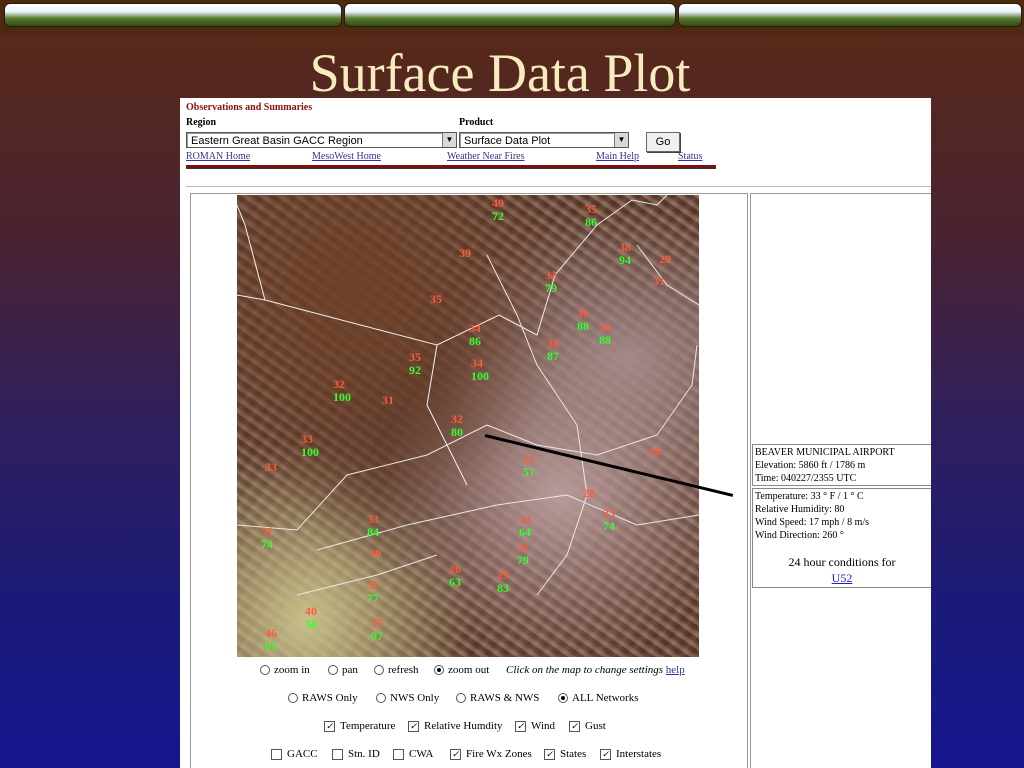 Image resolution: width=1024 pixels, height=768 pixels. Describe the element at coordinates (498, 210) in the screenshot. I see `station-obs: 49 72` at that location.